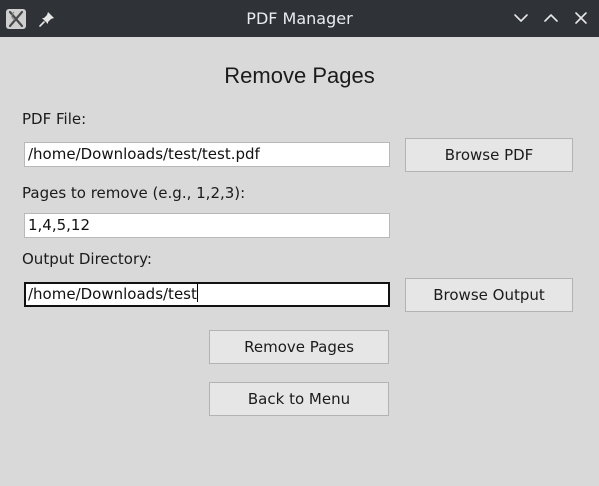 This screenshot has width=599, height=486. I want to click on text-caret, so click(197, 293).